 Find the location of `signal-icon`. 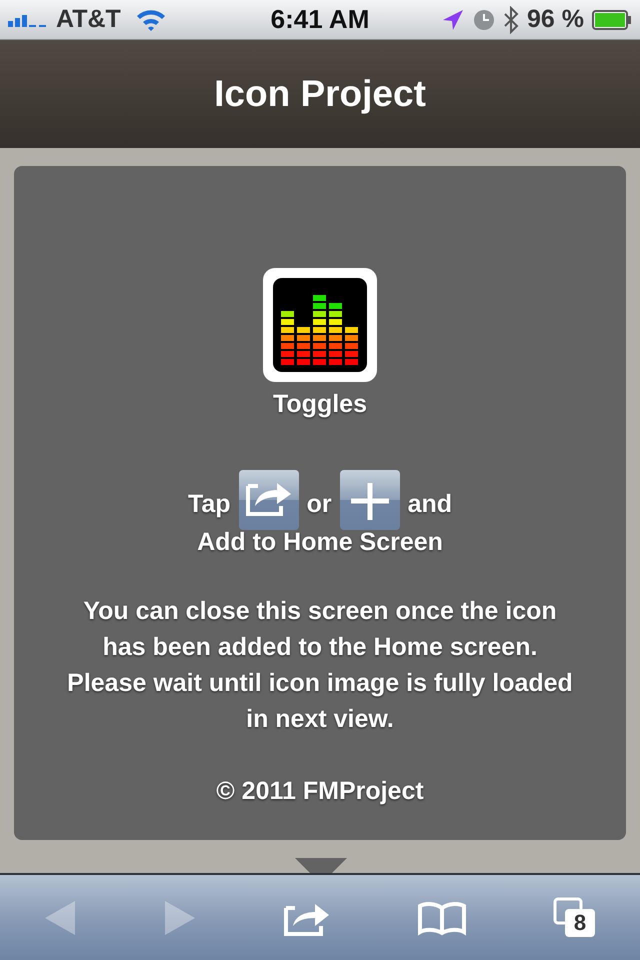

signal-icon is located at coordinates (28, 19).